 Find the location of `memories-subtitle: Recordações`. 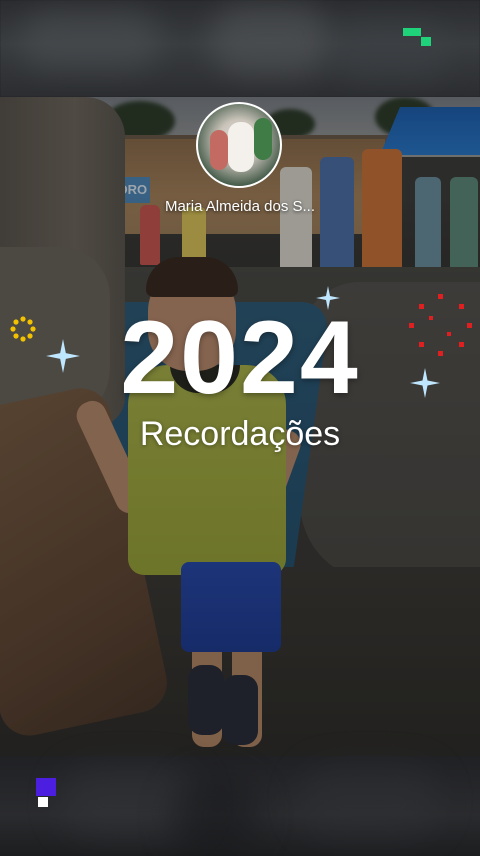

memories-subtitle: Recordações is located at coordinates (240, 434).